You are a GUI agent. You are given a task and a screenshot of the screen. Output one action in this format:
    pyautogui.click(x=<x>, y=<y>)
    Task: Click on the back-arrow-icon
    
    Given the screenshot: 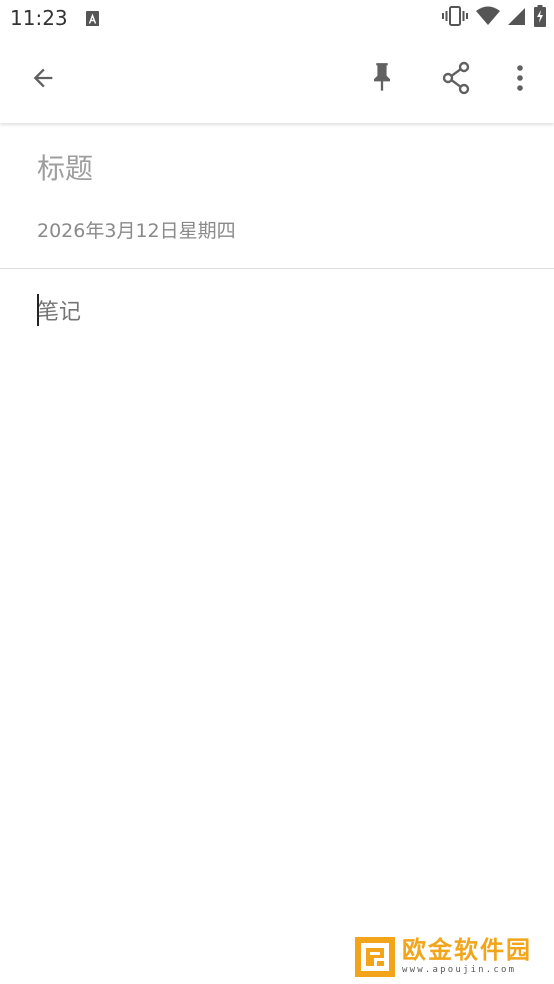 What is the action you would take?
    pyautogui.click(x=43, y=80)
    